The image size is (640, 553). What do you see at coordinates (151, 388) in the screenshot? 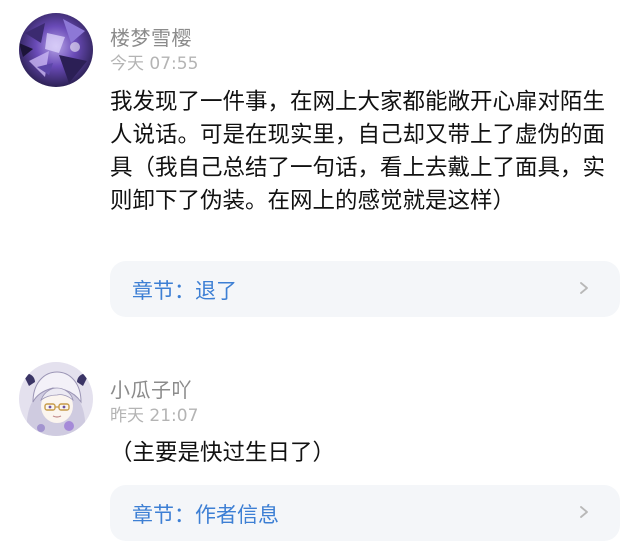
I see `username: 小瓜子吖` at bounding box center [151, 388].